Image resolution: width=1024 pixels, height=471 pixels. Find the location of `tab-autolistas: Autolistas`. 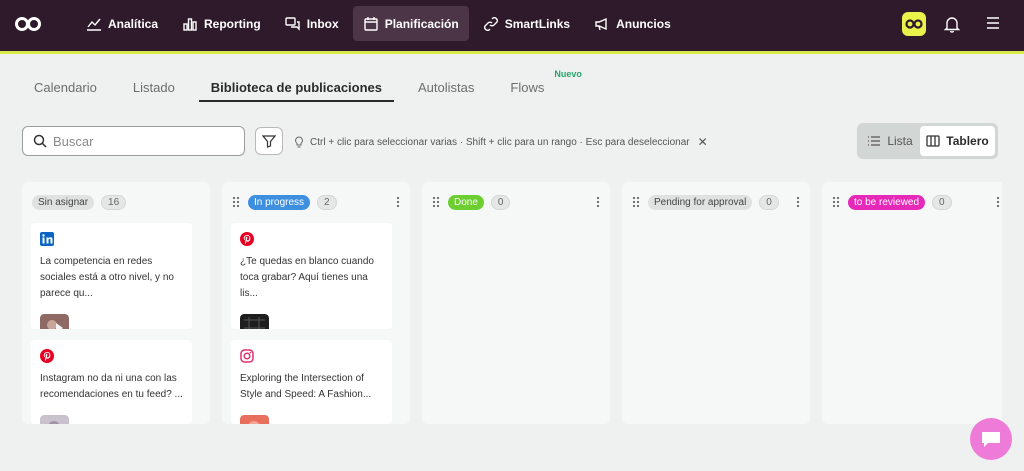

tab-autolistas: Autolistas is located at coordinates (446, 87).